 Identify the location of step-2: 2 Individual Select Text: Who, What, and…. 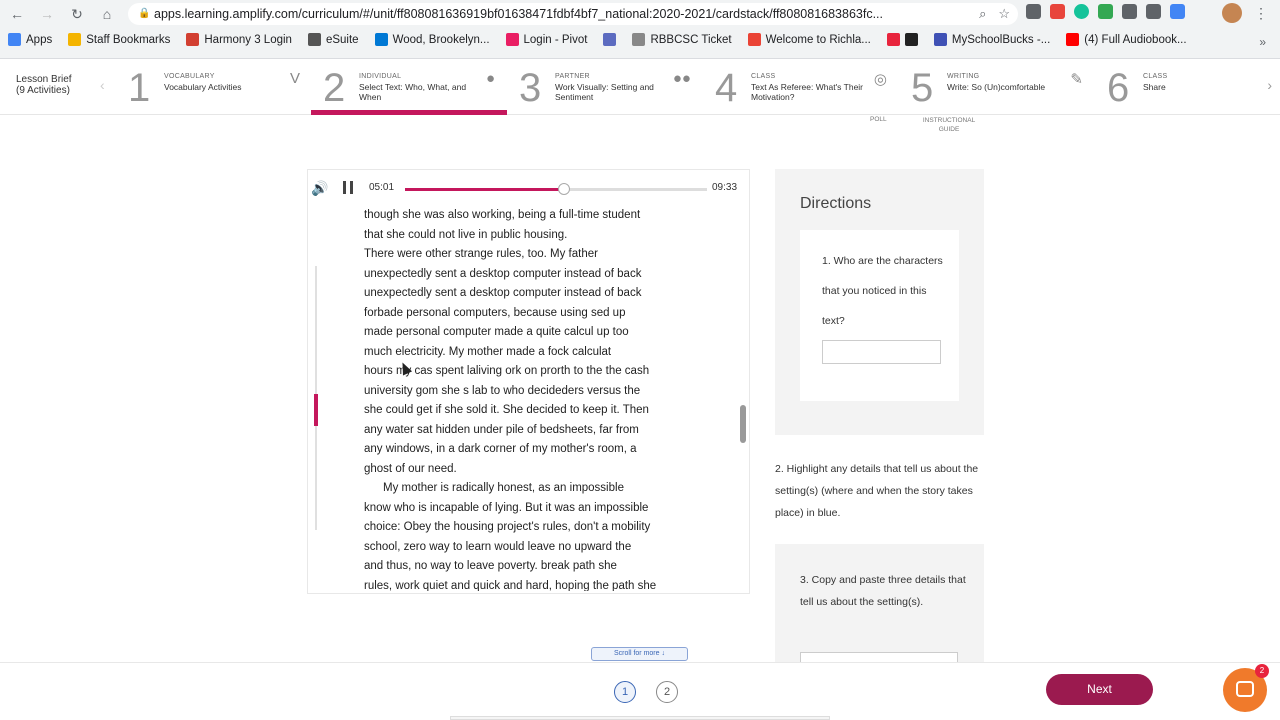
(409, 87).